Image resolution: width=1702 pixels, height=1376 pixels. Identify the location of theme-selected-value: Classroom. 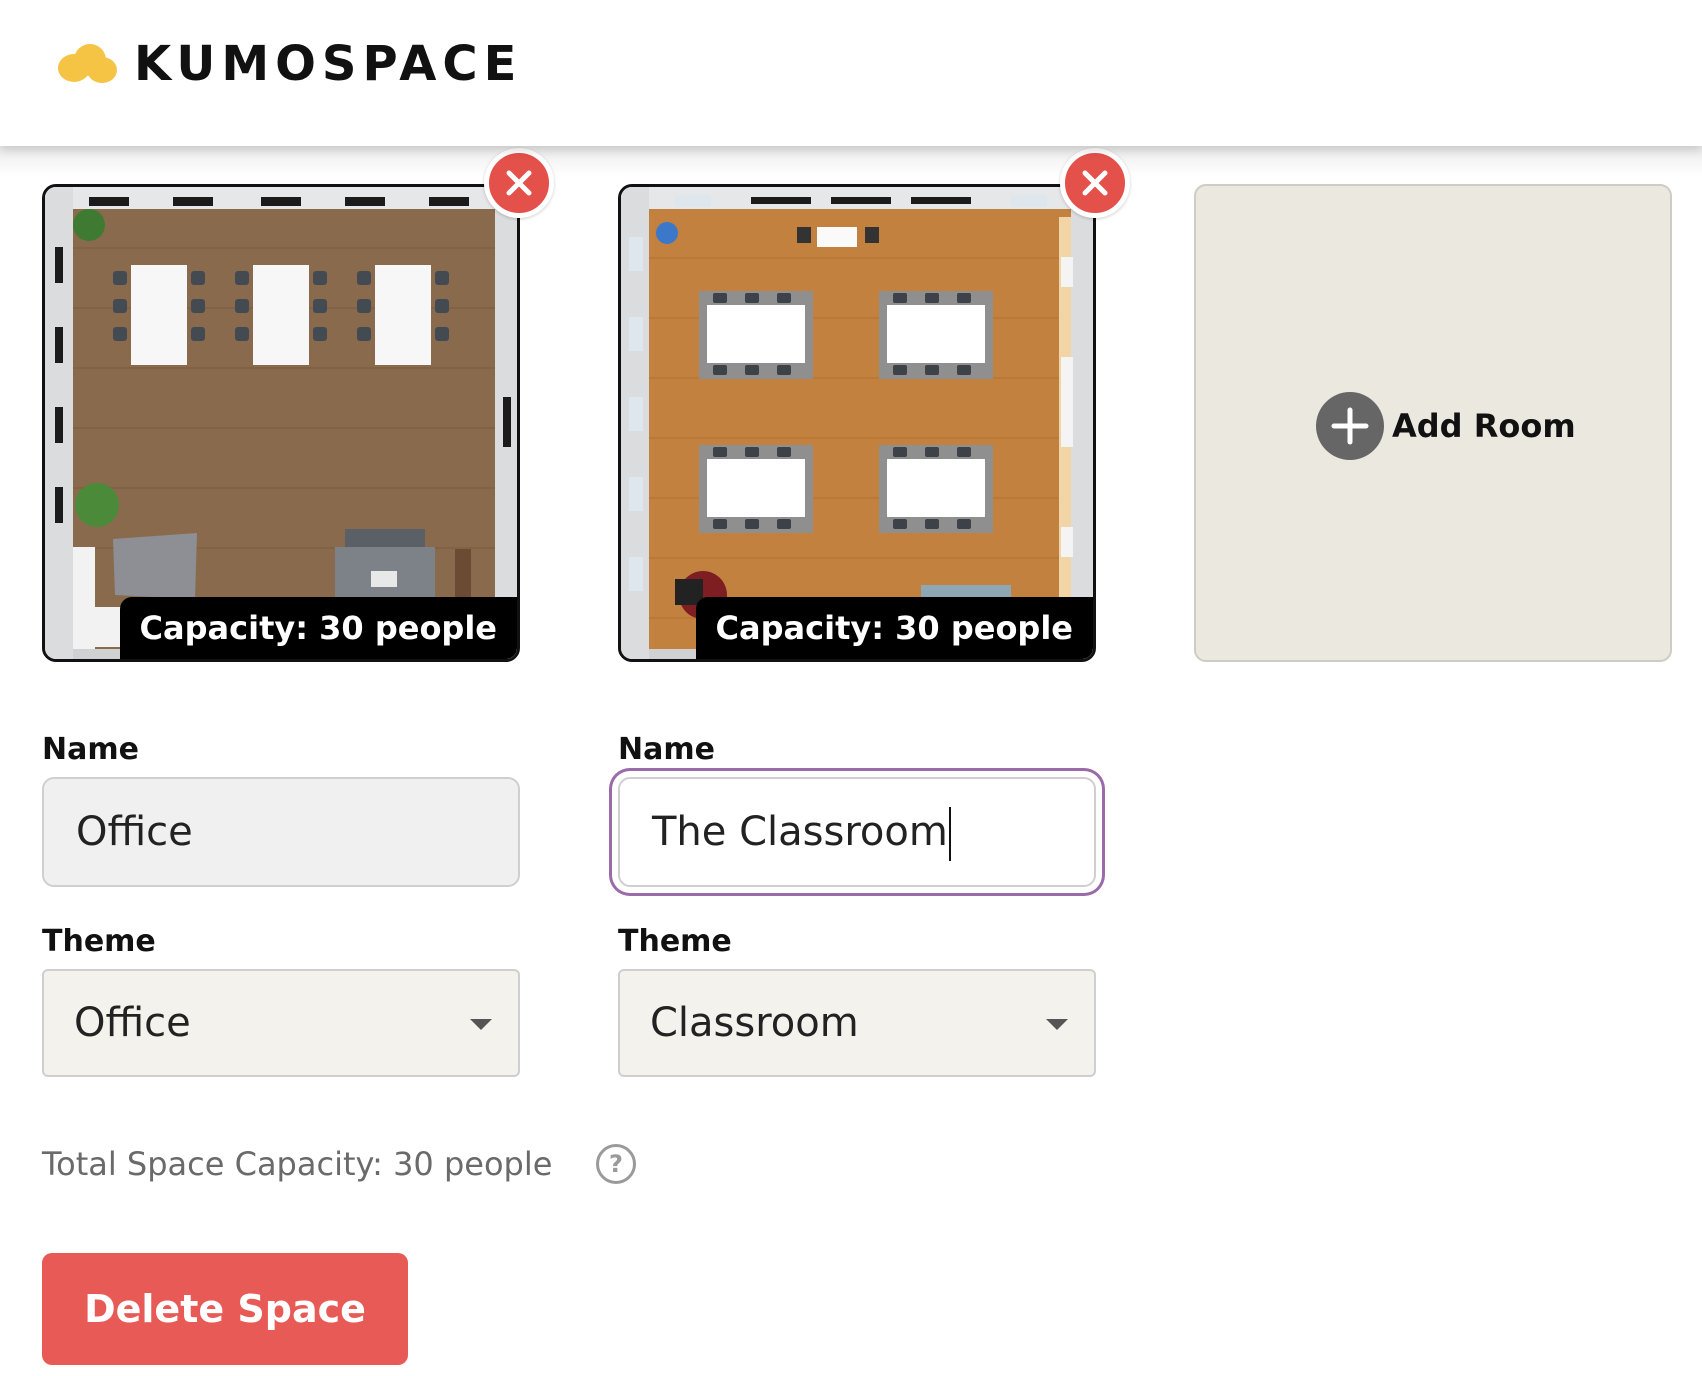
(754, 1023).